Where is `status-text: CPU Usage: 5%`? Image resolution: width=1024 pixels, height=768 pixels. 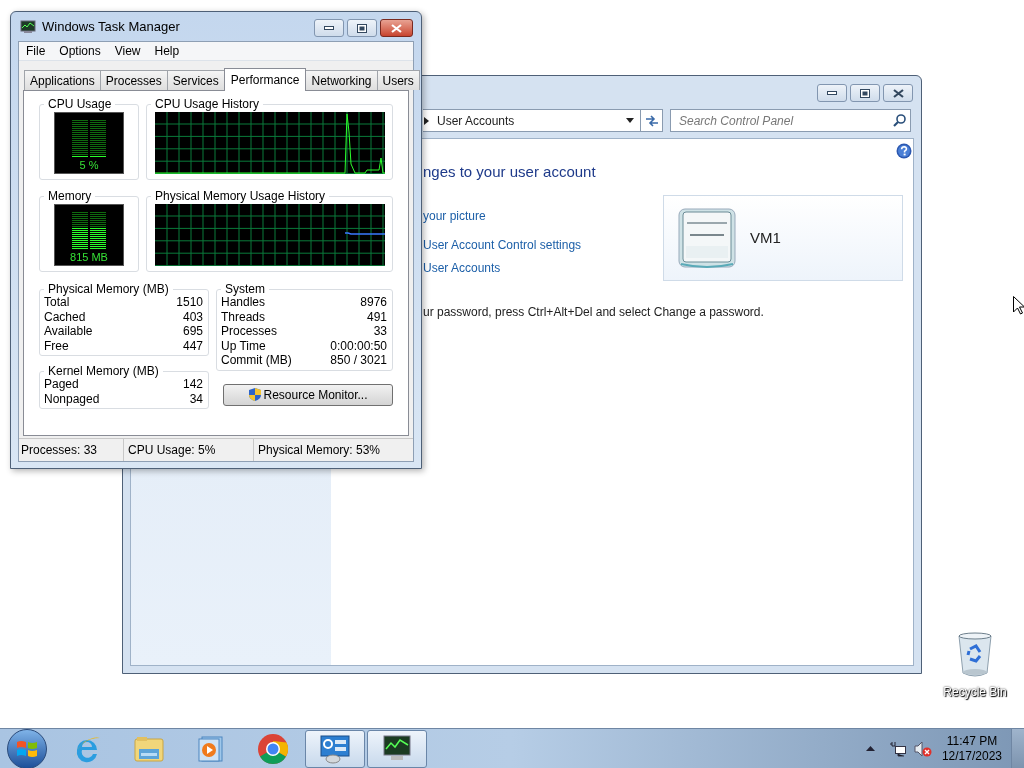 status-text: CPU Usage: 5% is located at coordinates (188, 450).